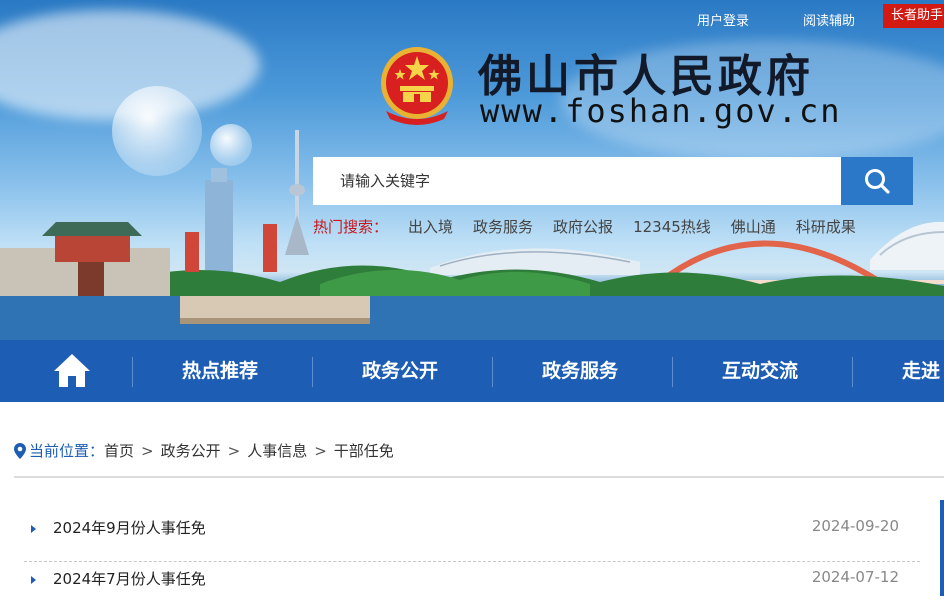 Image resolution: width=944 pixels, height=612 pixels. I want to click on breadcrumb-current: 干部任免, so click(363, 451).